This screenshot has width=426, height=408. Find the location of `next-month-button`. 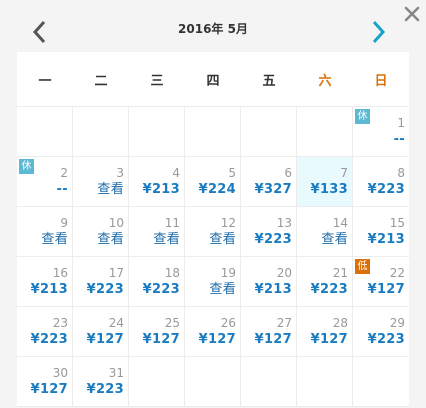

next-month-button is located at coordinates (378, 32).